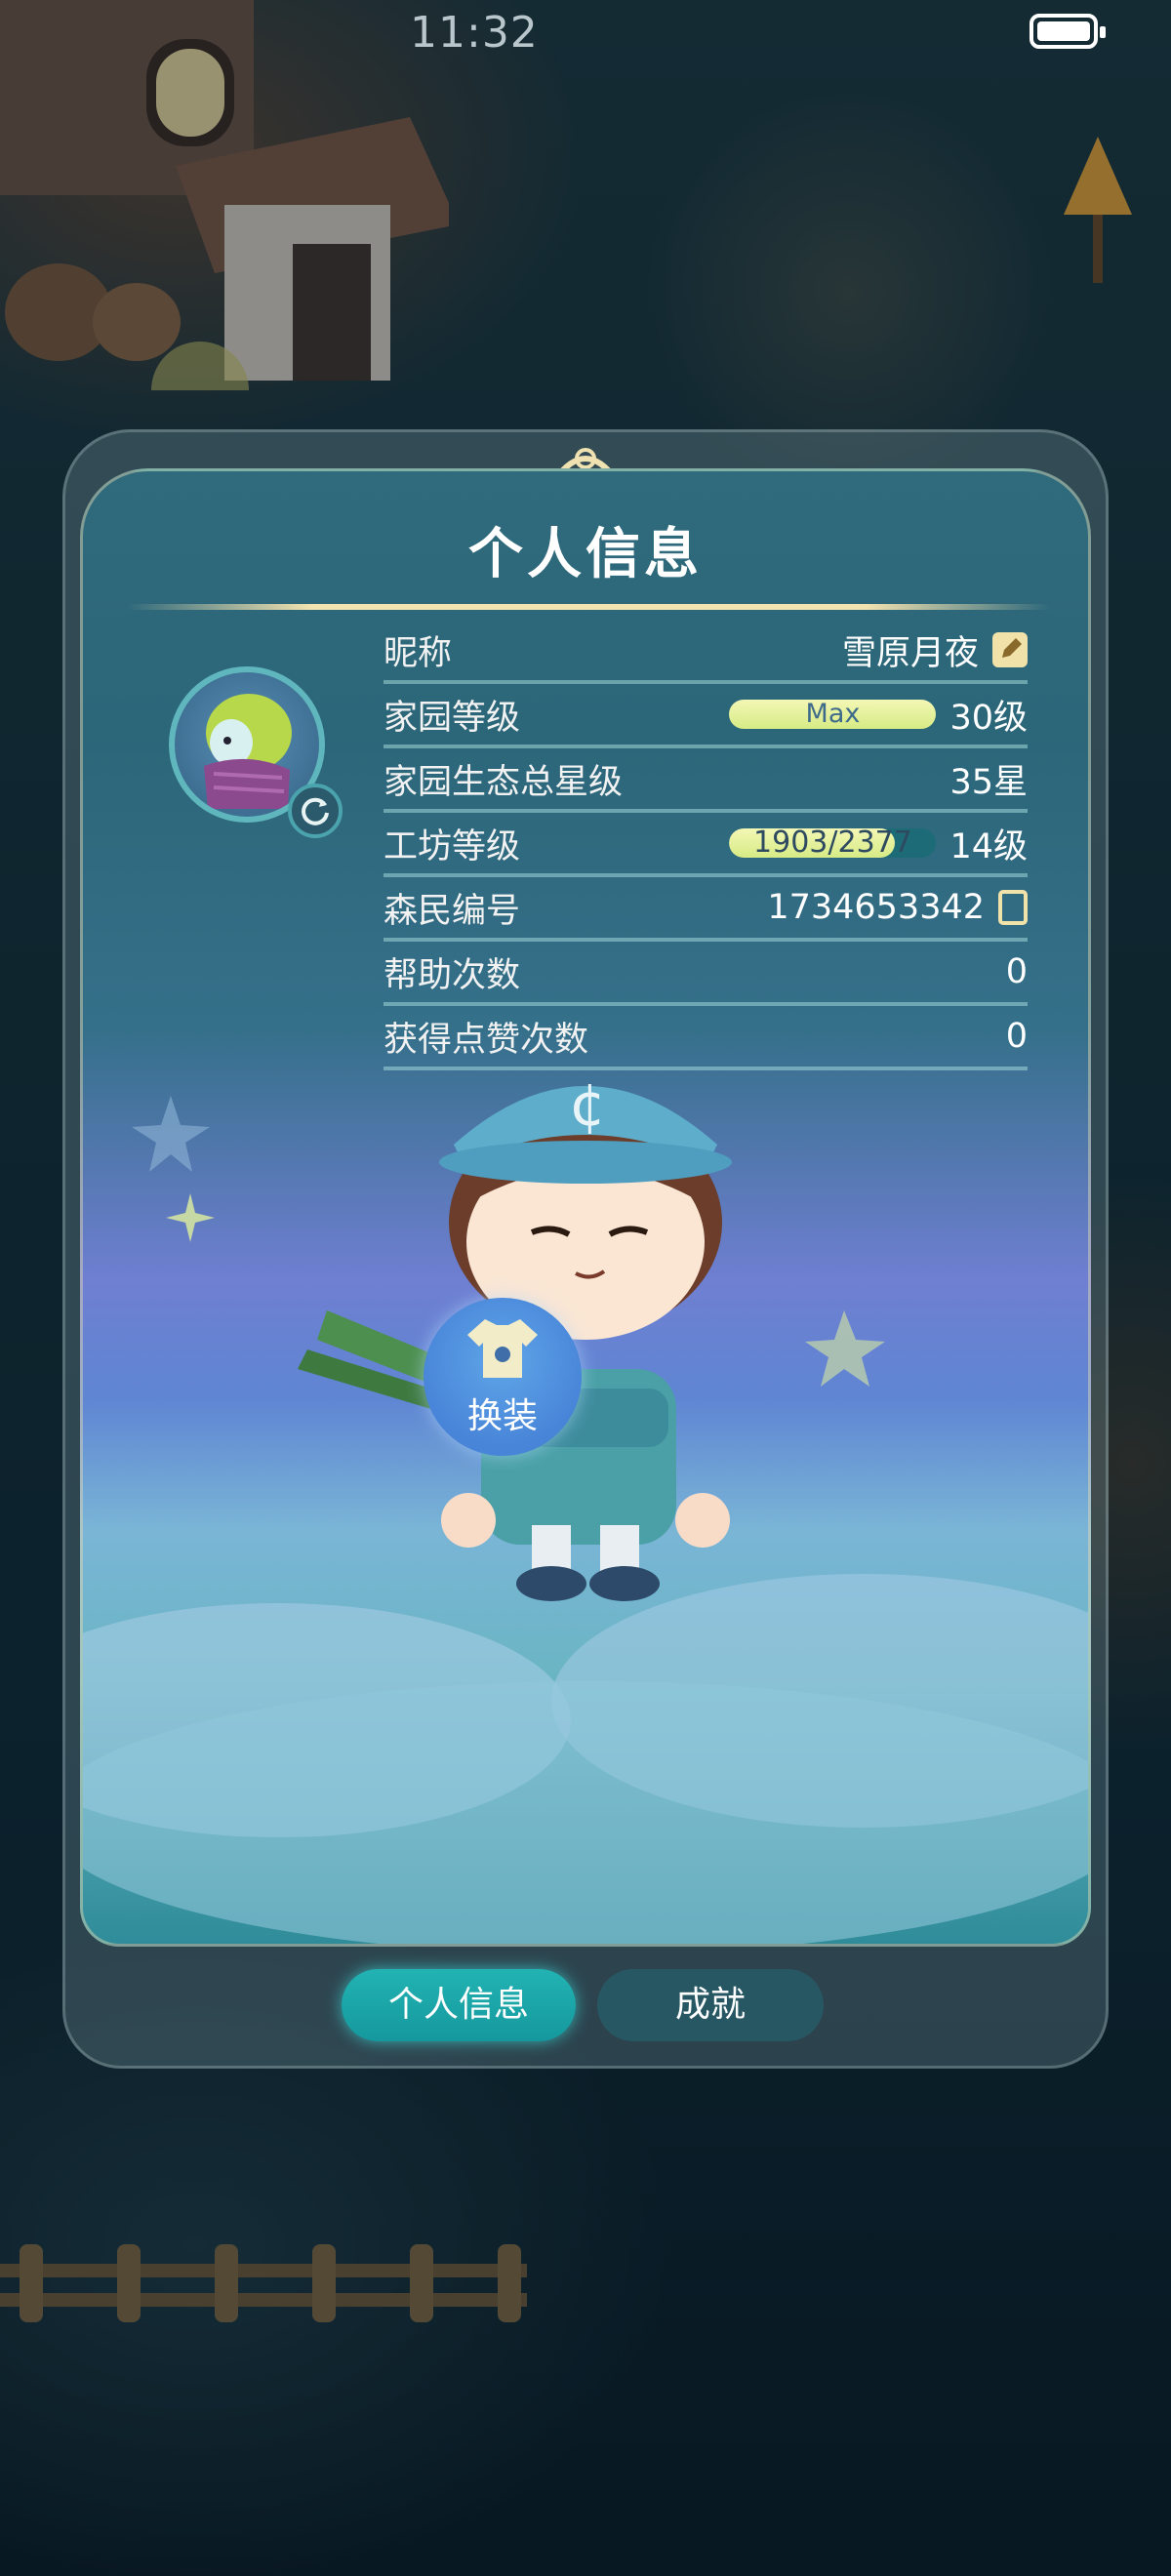  Describe the element at coordinates (474, 33) in the screenshot. I see `status-time: 11:32` at that location.